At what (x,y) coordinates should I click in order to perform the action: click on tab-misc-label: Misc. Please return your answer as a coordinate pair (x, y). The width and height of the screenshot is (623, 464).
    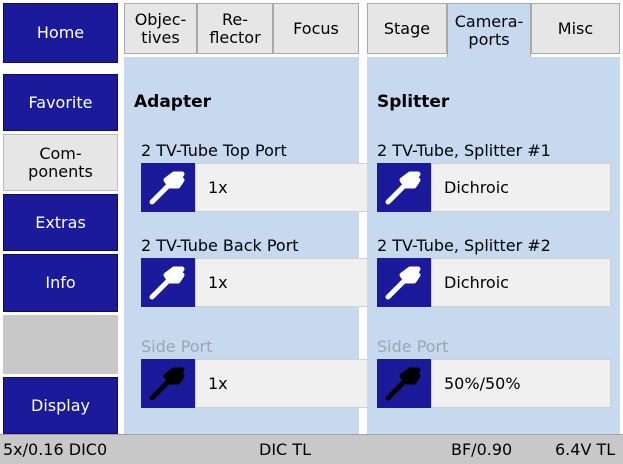
    Looking at the image, I should click on (575, 28).